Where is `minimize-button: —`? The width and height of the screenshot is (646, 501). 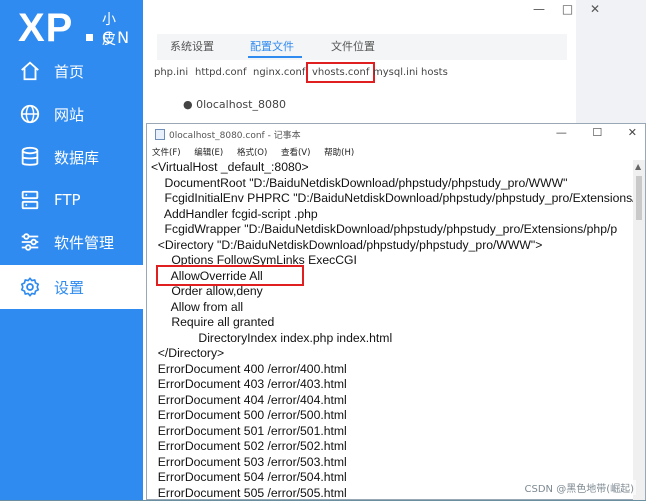 minimize-button: — is located at coordinates (539, 9).